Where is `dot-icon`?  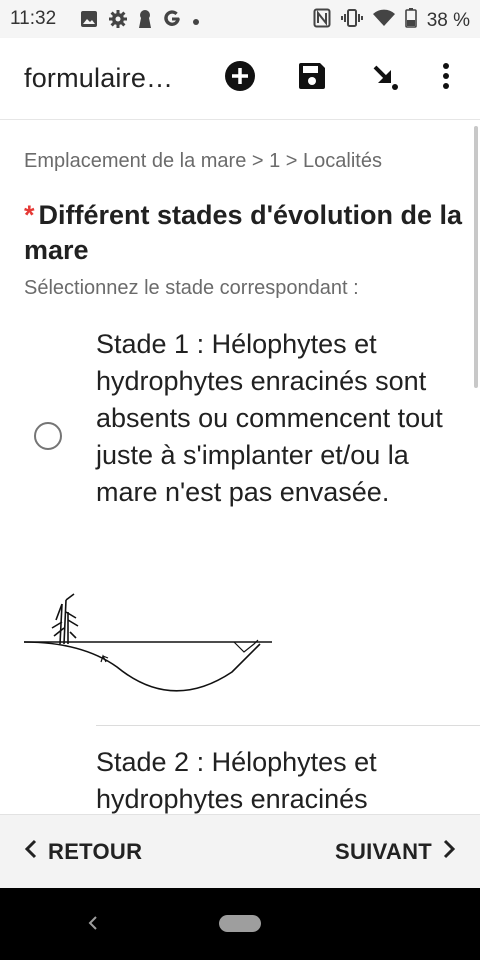
dot-icon is located at coordinates (196, 22).